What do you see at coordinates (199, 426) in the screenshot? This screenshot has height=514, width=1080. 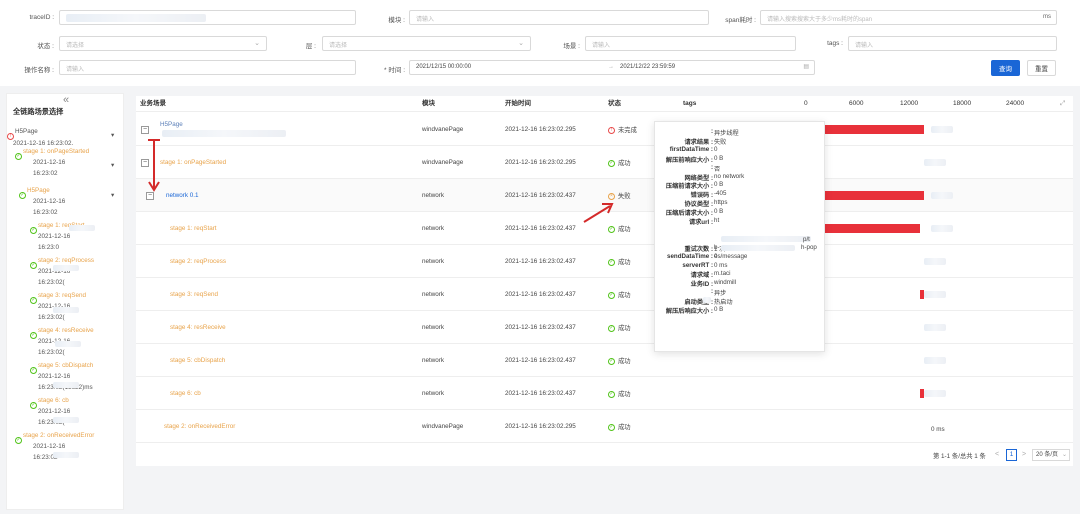 I see `scene-cell: stage 2: onReceivedError` at bounding box center [199, 426].